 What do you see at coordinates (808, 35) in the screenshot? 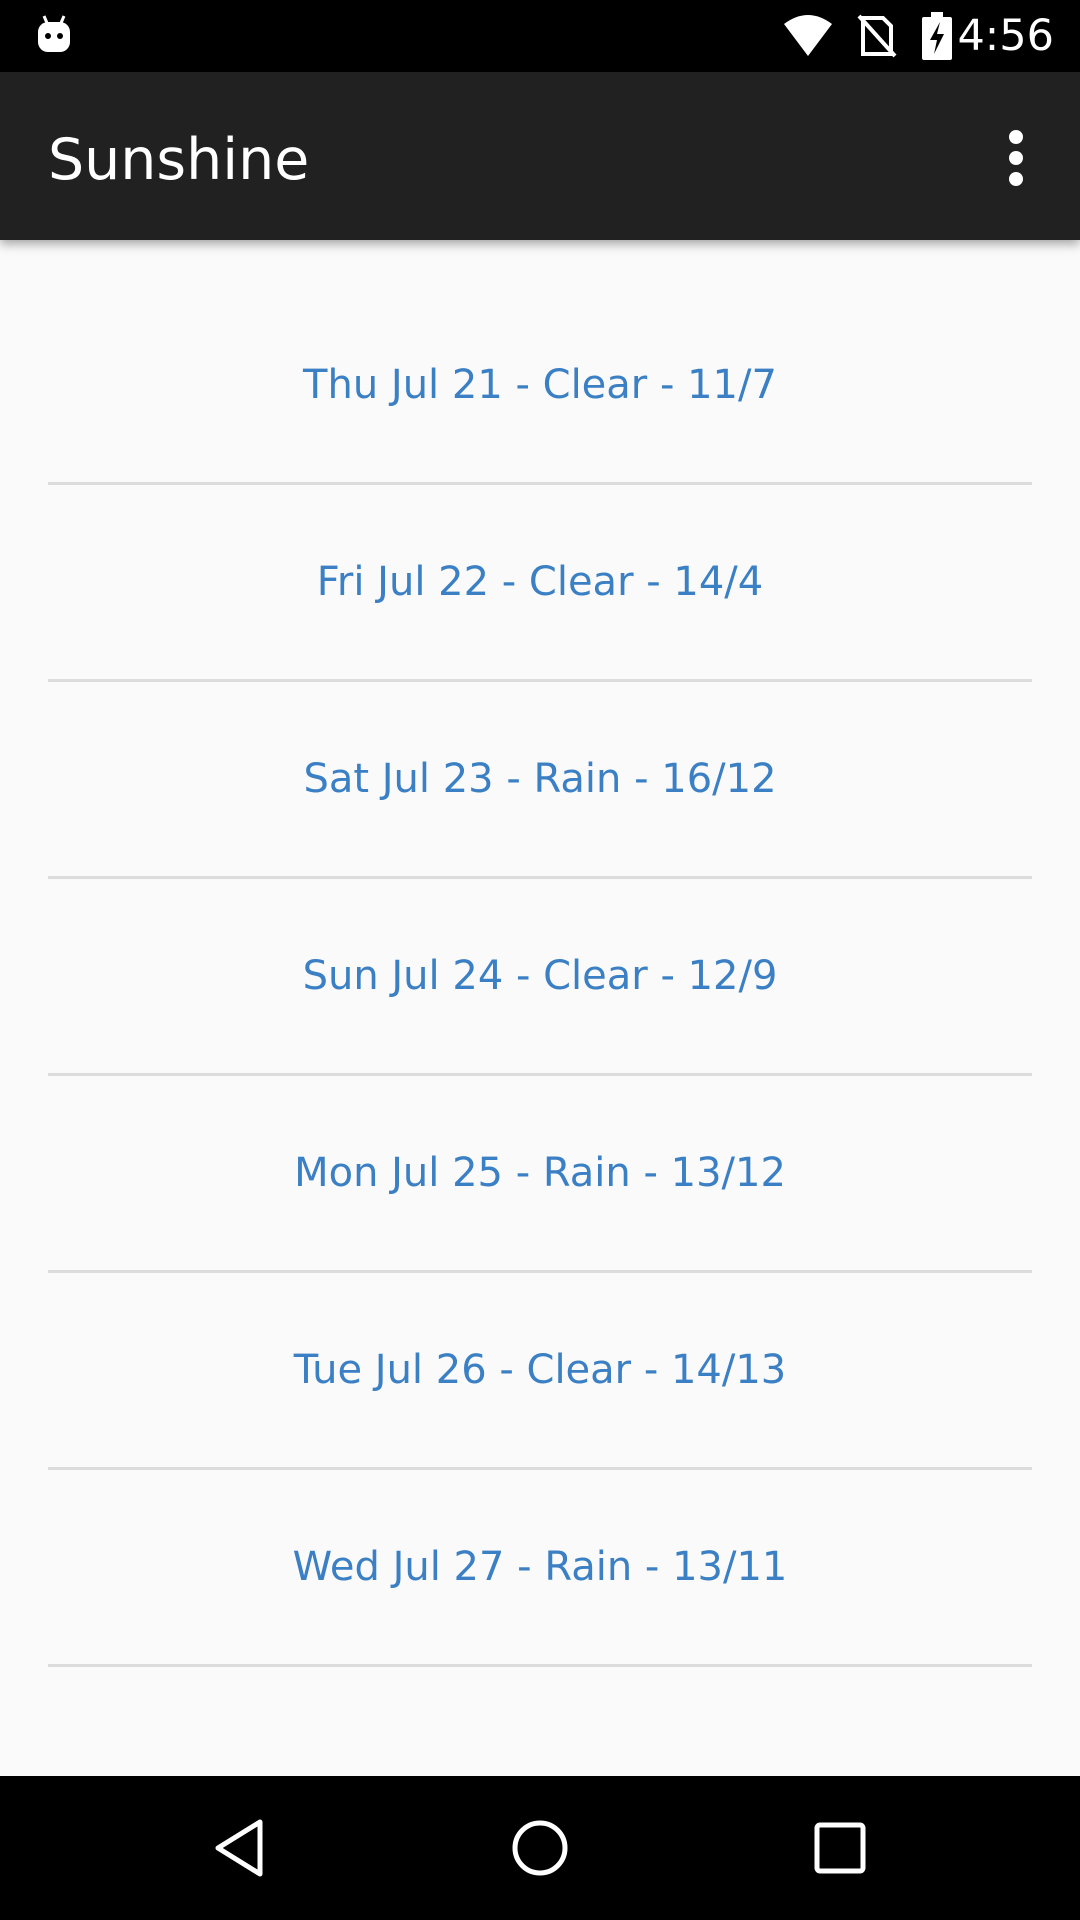
I see `wifi-icon` at bounding box center [808, 35].